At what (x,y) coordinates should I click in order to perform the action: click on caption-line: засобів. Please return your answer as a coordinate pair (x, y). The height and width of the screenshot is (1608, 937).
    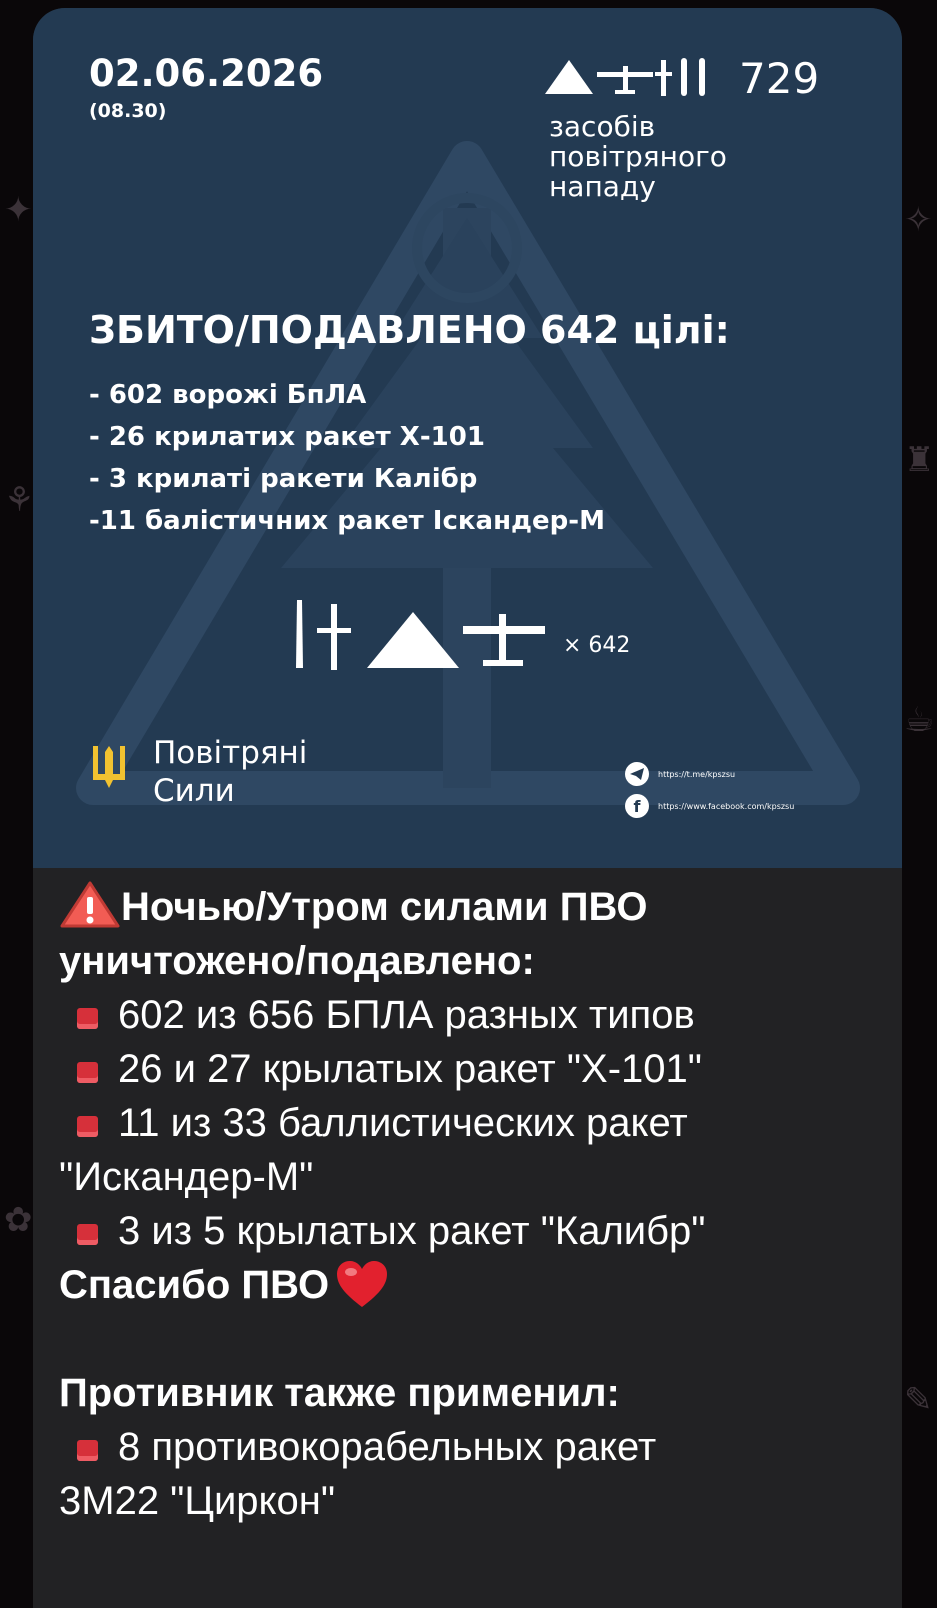
    Looking at the image, I should click on (602, 126).